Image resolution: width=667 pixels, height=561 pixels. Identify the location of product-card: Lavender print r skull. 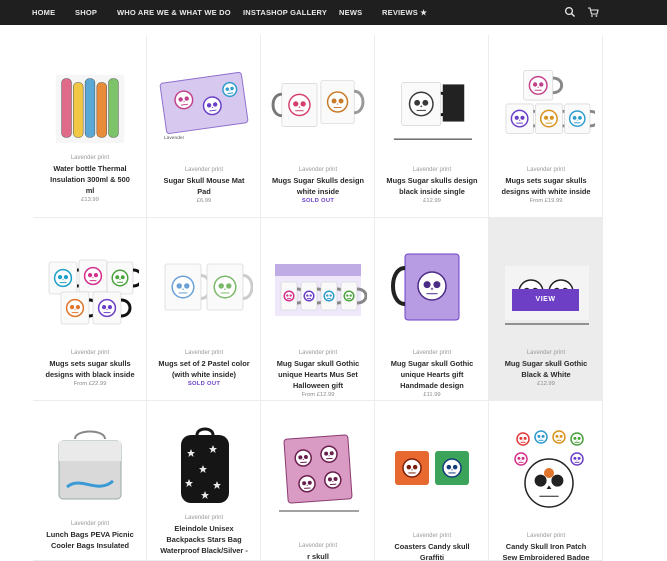
(318, 481).